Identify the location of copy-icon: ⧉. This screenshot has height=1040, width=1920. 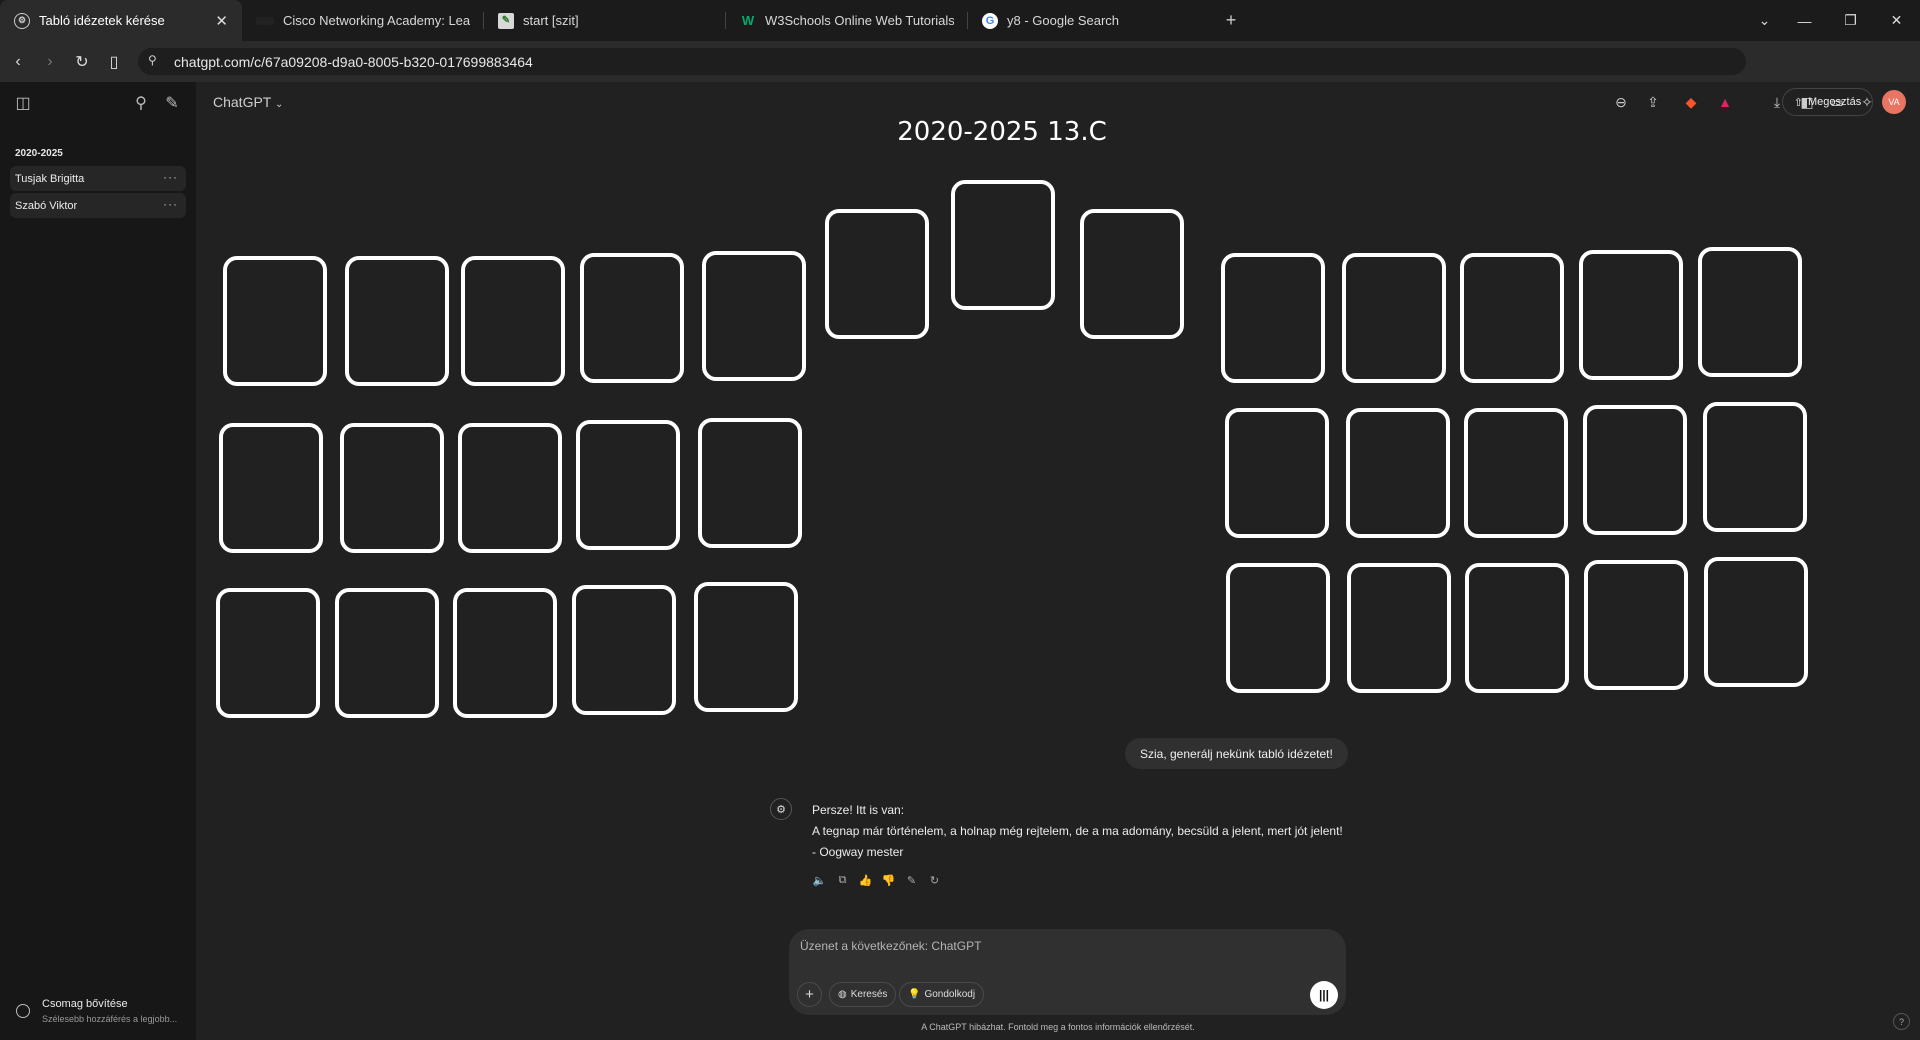
(842, 880).